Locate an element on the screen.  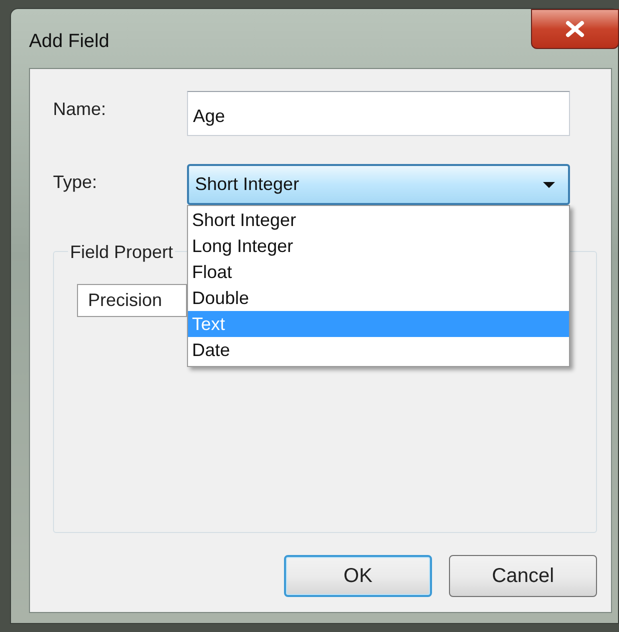
property-cell: Precision is located at coordinates (132, 300).